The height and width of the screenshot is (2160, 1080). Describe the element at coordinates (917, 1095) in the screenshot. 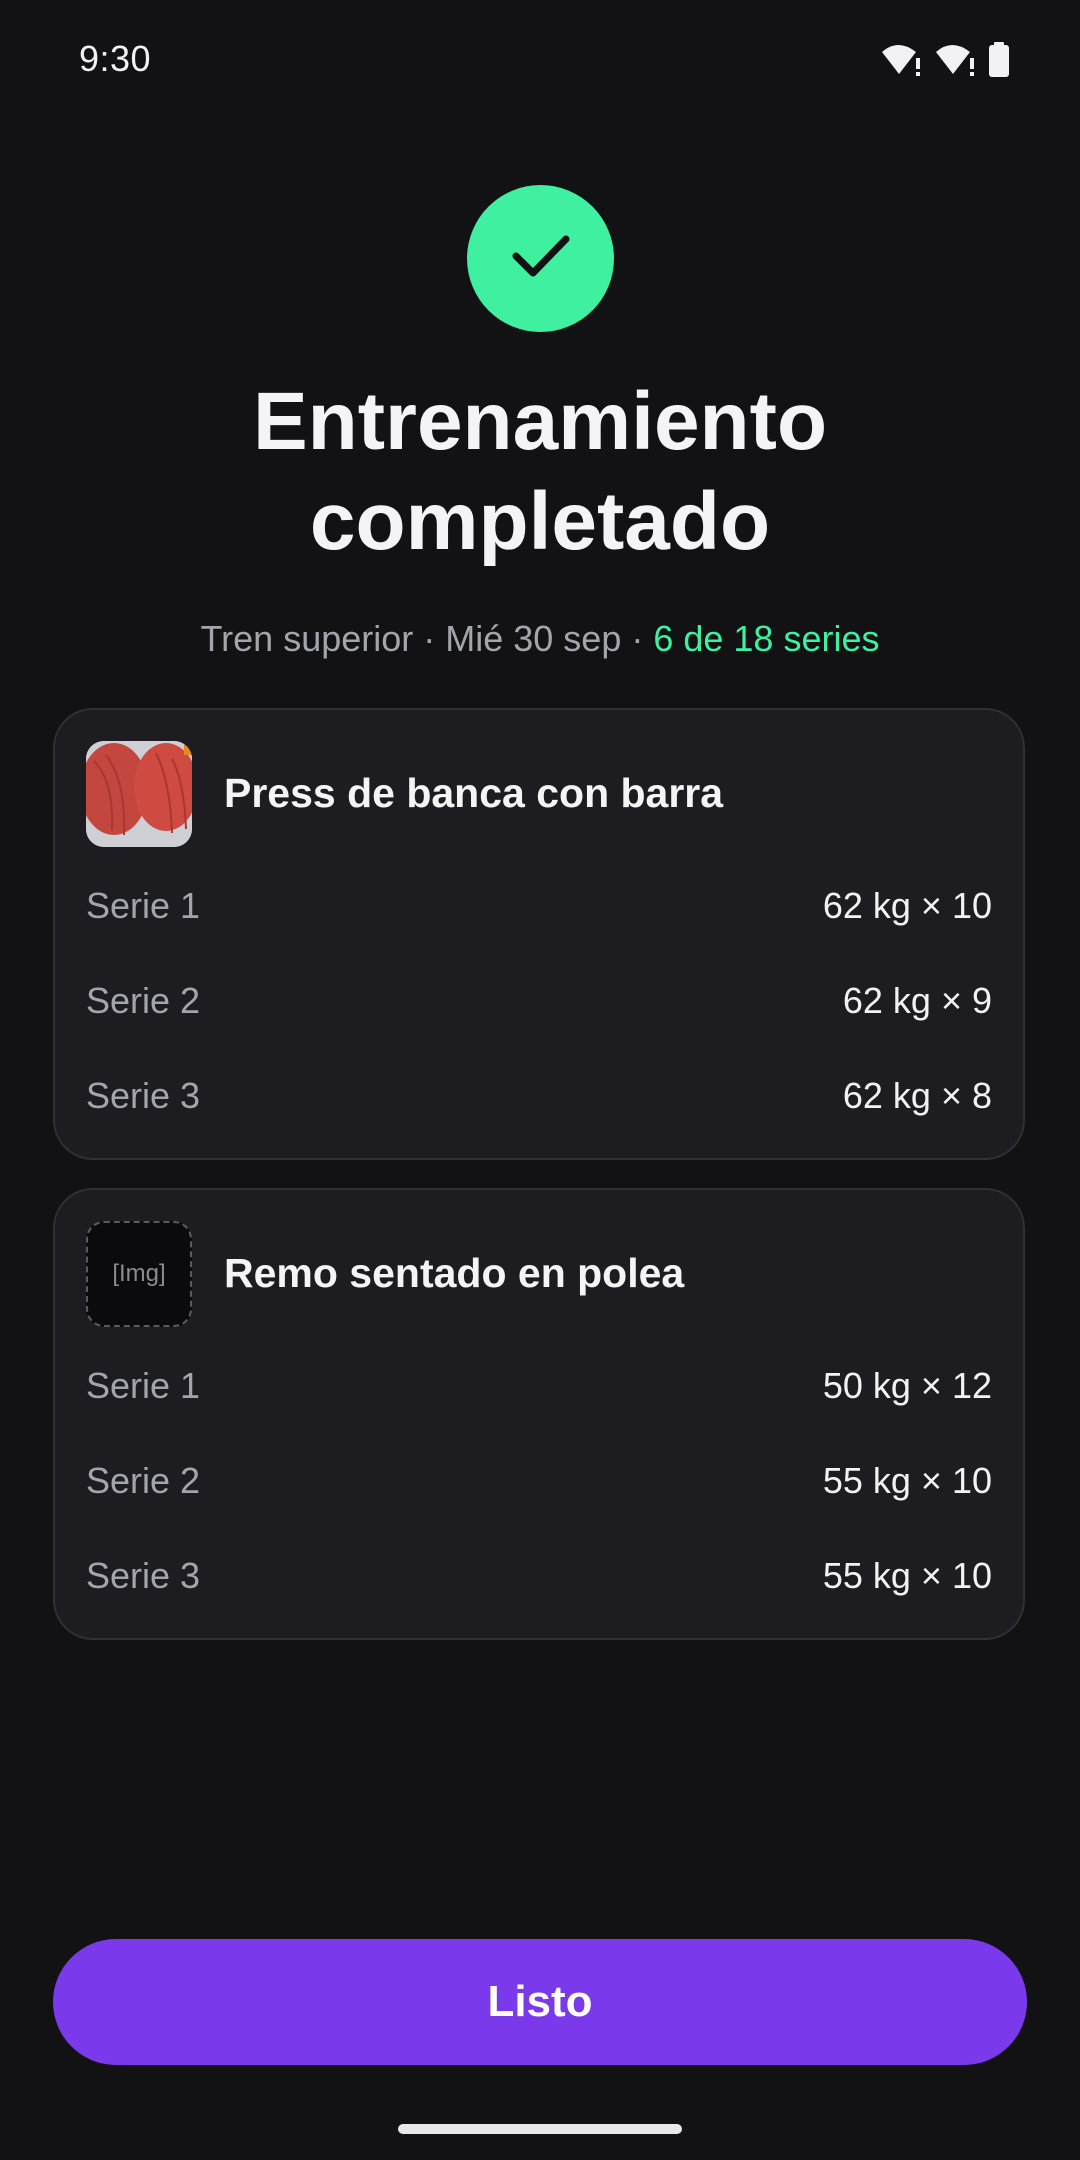

I see `set-value: 62 kg × 8` at that location.